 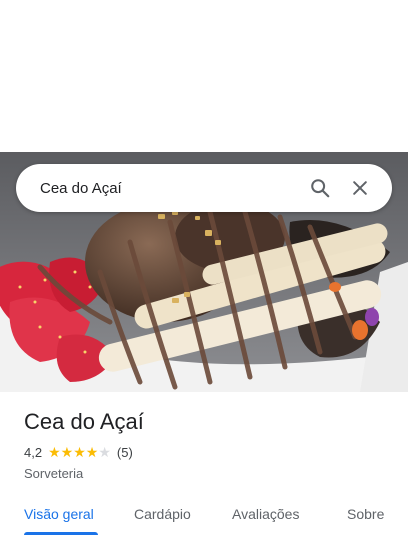 What do you see at coordinates (209, 452) in the screenshot?
I see `rating-row: 4,2 ★ ★ ★ ★ ★ (5)` at bounding box center [209, 452].